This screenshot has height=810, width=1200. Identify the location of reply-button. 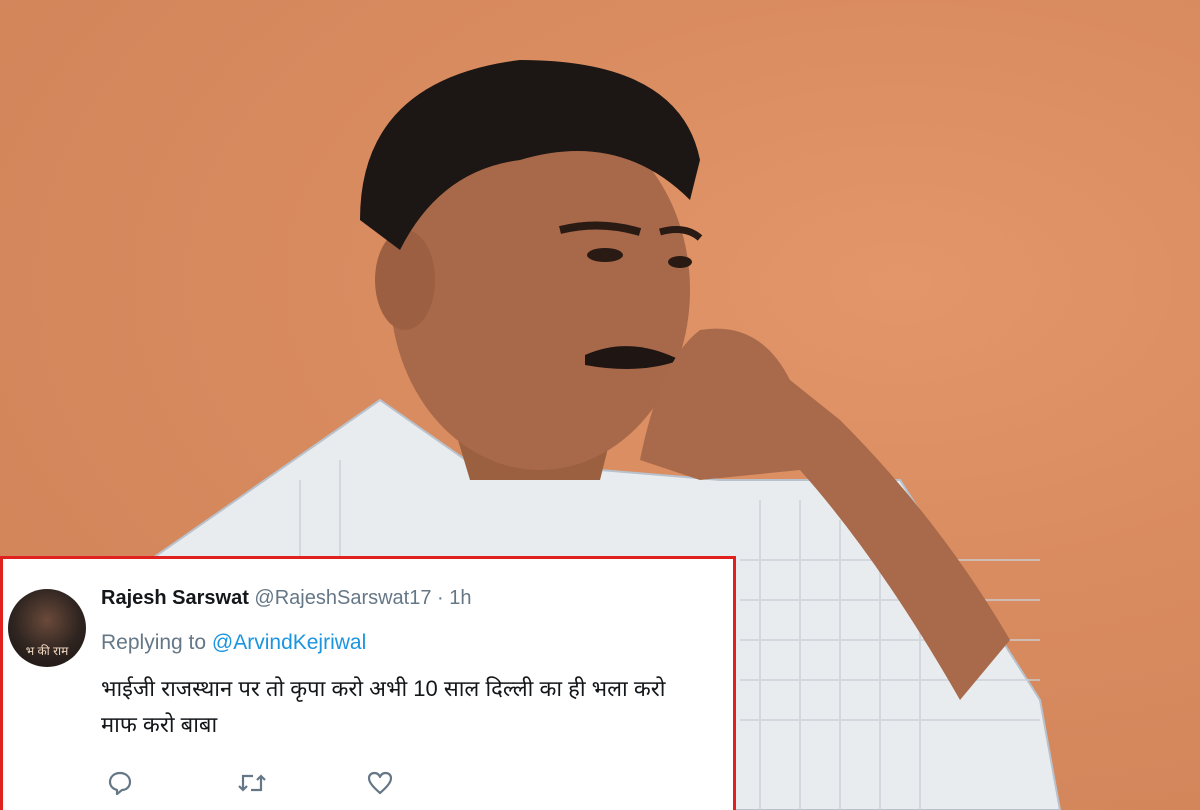
(172, 783).